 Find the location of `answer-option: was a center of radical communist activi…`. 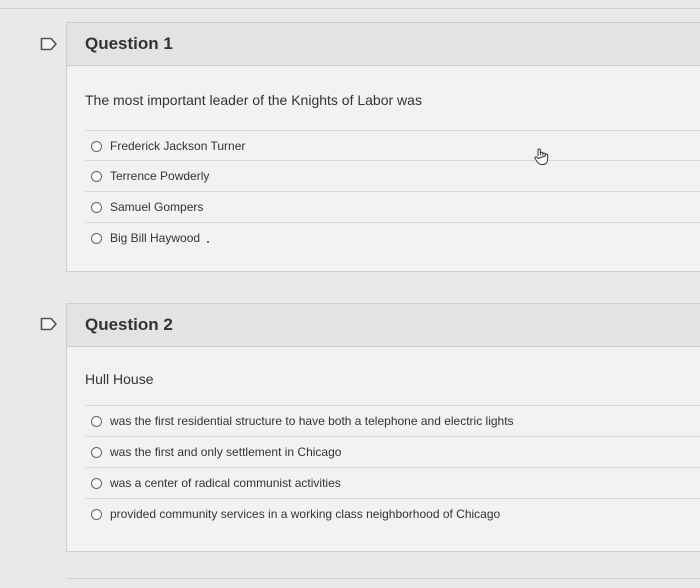

answer-option: was a center of radical communist activi… is located at coordinates (392, 482).